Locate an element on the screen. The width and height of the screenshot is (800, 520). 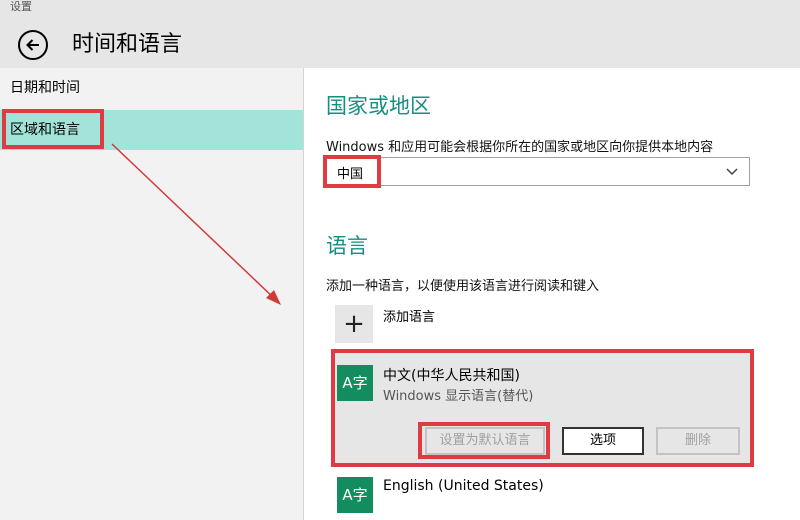
highlight-box-sidebar is located at coordinates (53, 129).